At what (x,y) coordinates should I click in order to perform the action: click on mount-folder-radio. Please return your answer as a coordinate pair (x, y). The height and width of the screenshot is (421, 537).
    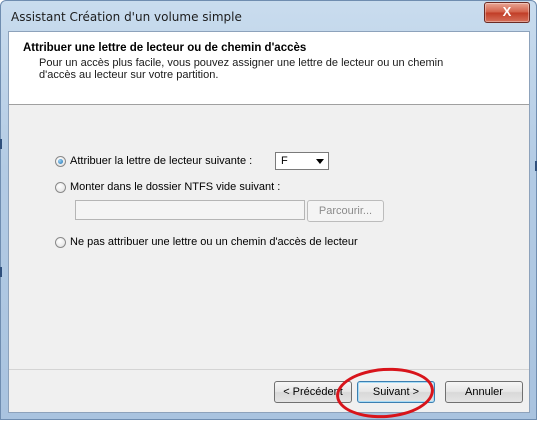
    Looking at the image, I should click on (60, 187).